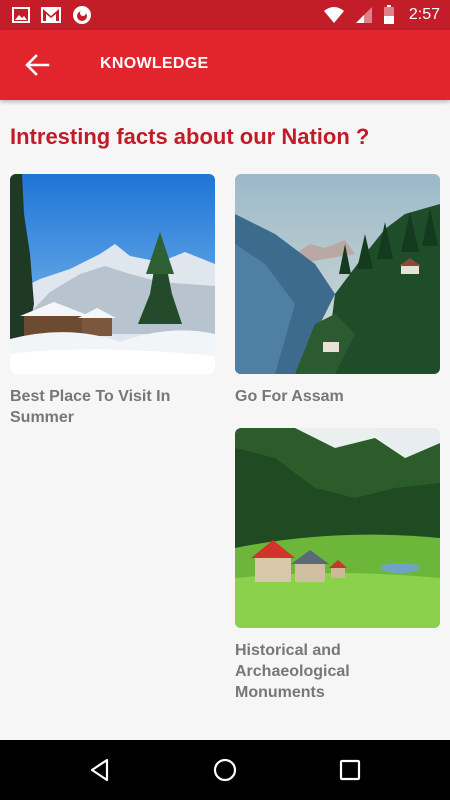 Image resolution: width=450 pixels, height=800 pixels. I want to click on card-caption: Go For Assam, so click(289, 396).